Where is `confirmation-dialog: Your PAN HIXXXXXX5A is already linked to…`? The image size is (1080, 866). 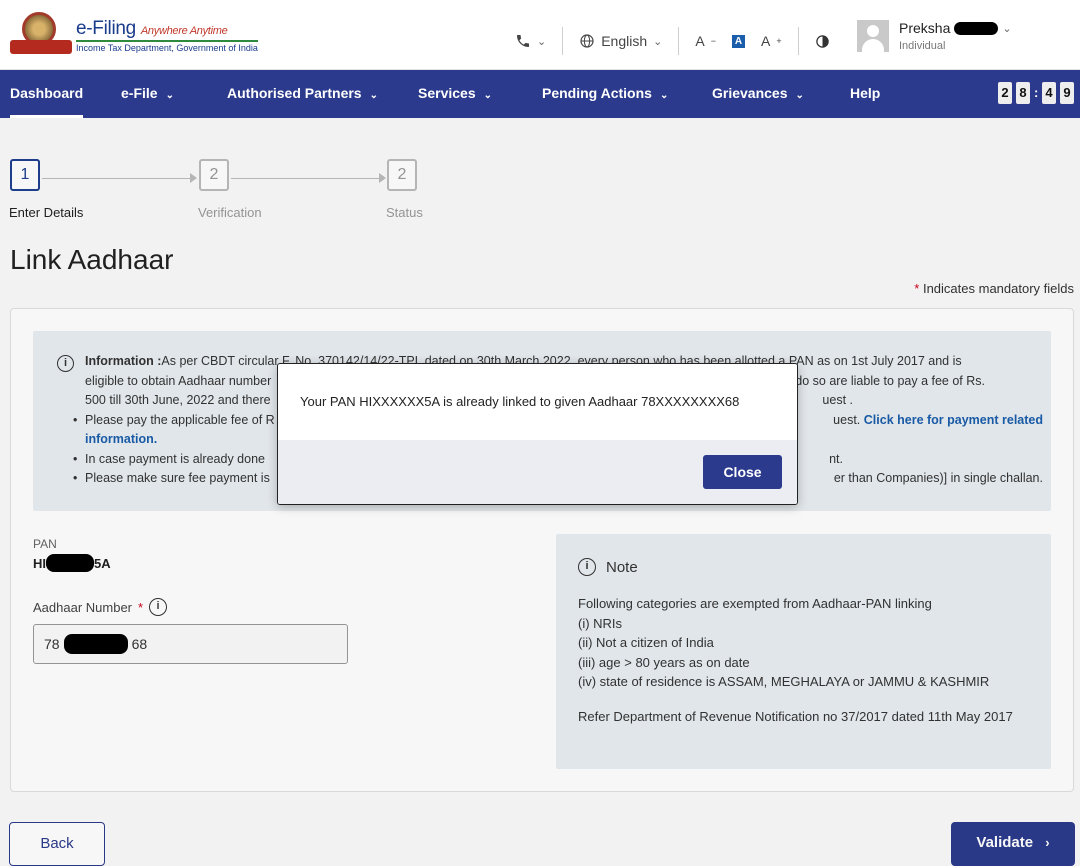 confirmation-dialog: Your PAN HIXXXXXX5A is already linked to… is located at coordinates (537, 434).